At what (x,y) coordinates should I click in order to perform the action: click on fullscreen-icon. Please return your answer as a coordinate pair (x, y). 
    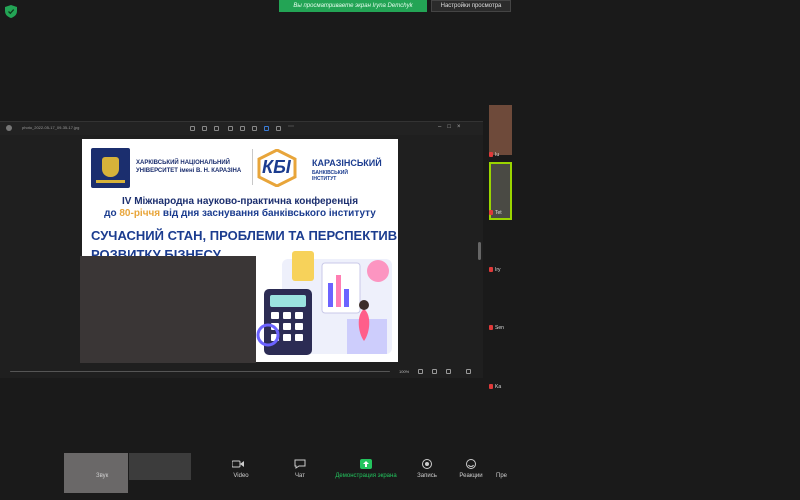
    Looking at the image, I should click on (468, 371).